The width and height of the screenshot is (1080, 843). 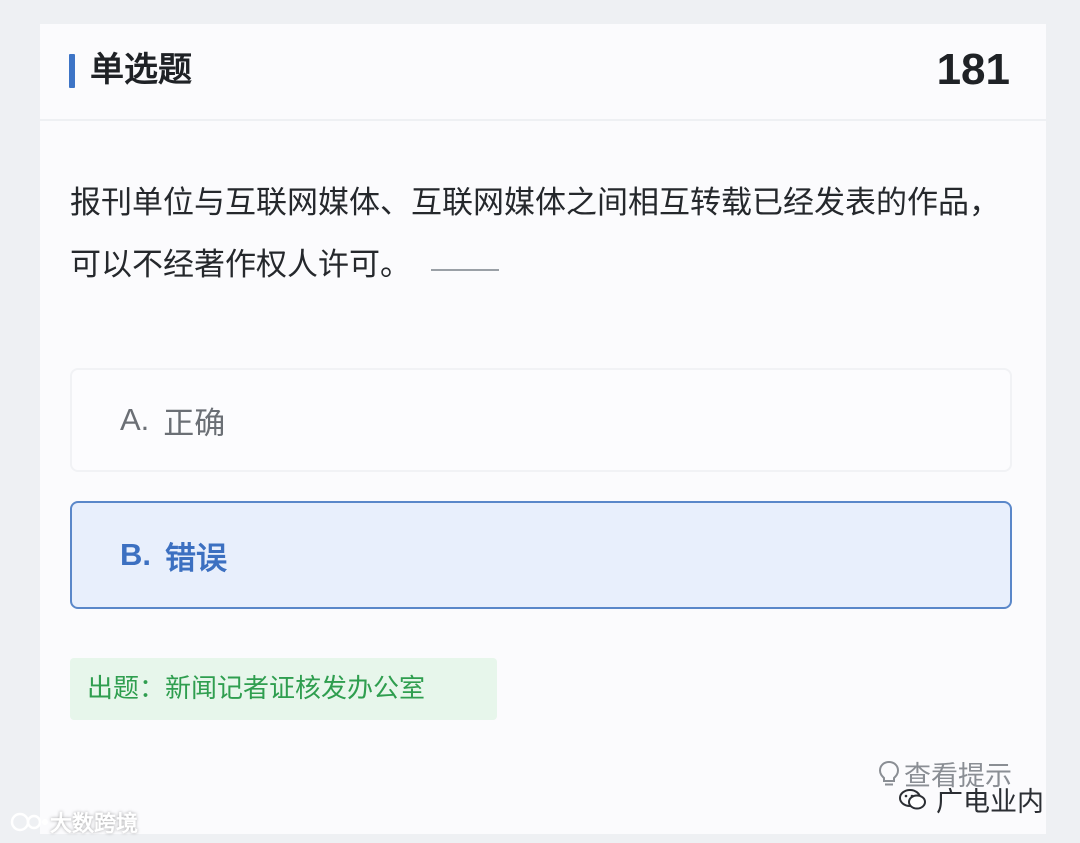 I want to click on option-b-label: 错误, so click(x=196, y=558).